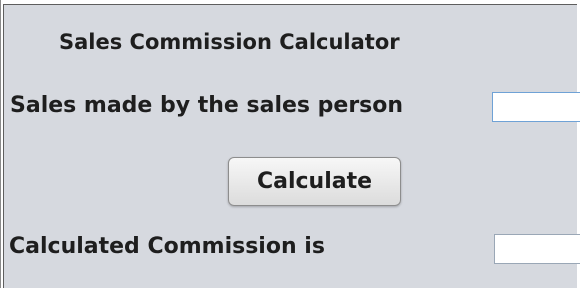  What do you see at coordinates (167, 246) in the screenshot?
I see `commission-label: Calculated Commission is` at bounding box center [167, 246].